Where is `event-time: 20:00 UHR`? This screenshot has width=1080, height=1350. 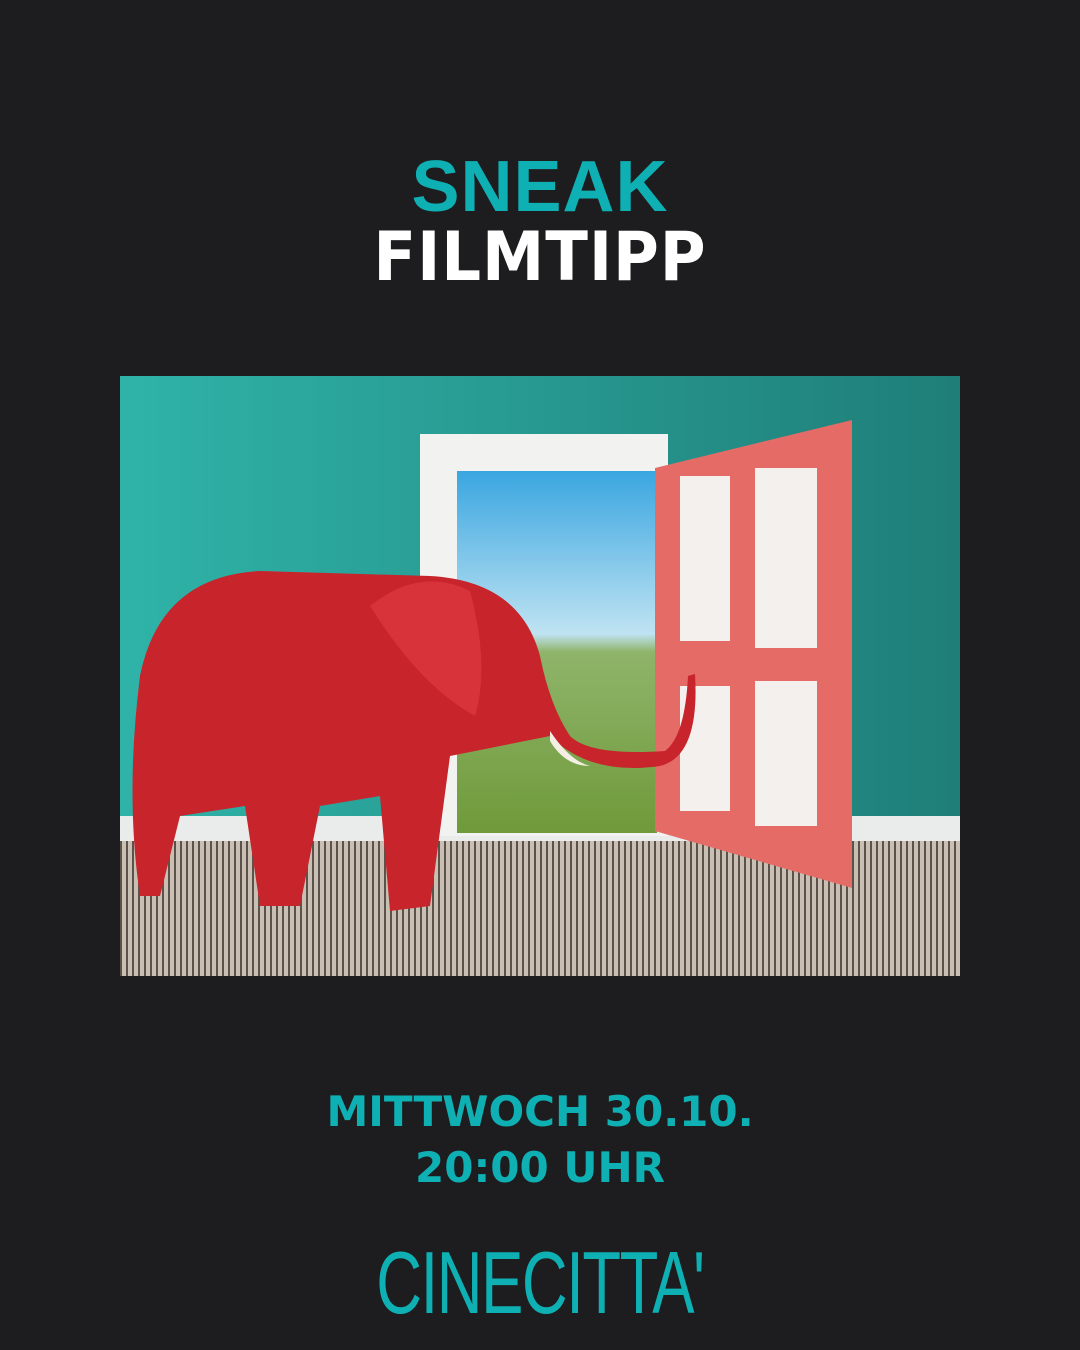 event-time: 20:00 UHR is located at coordinates (540, 1167).